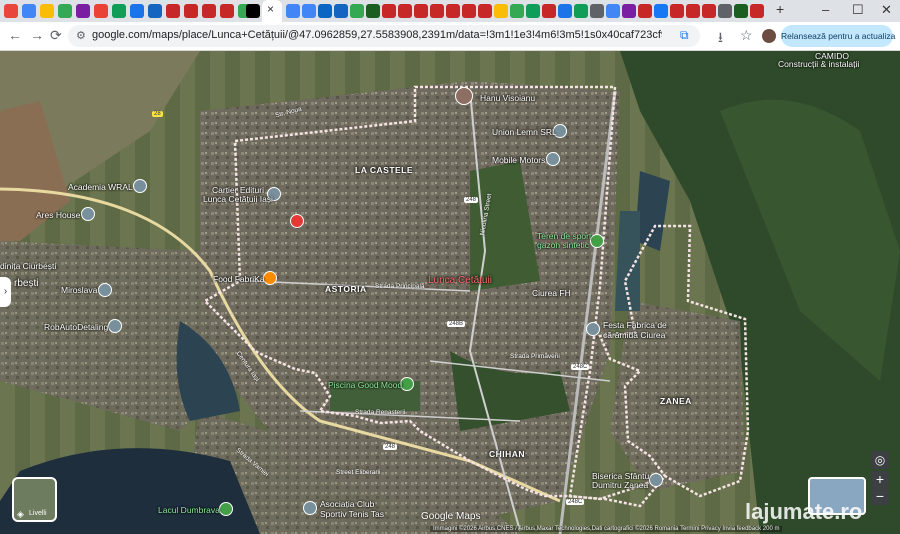 The height and width of the screenshot is (534, 900). What do you see at coordinates (88, 214) in the screenshot?
I see `ares-house-pin` at bounding box center [88, 214].